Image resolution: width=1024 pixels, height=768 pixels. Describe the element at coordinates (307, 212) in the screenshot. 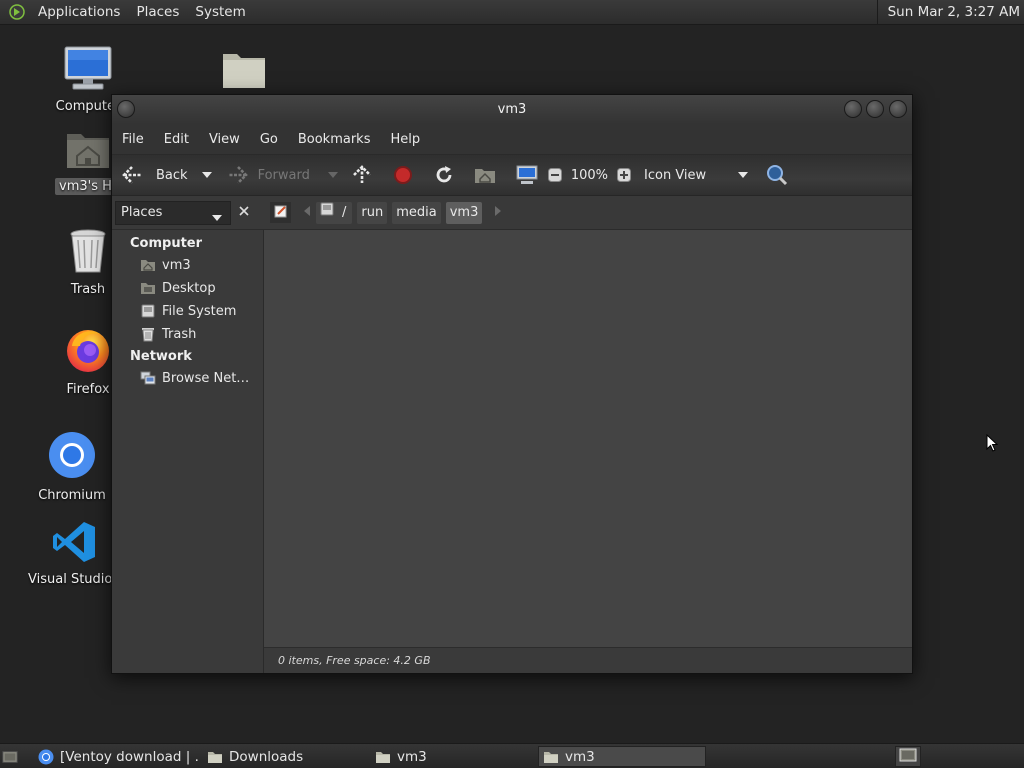

I see `crumb-scroll-left` at that location.